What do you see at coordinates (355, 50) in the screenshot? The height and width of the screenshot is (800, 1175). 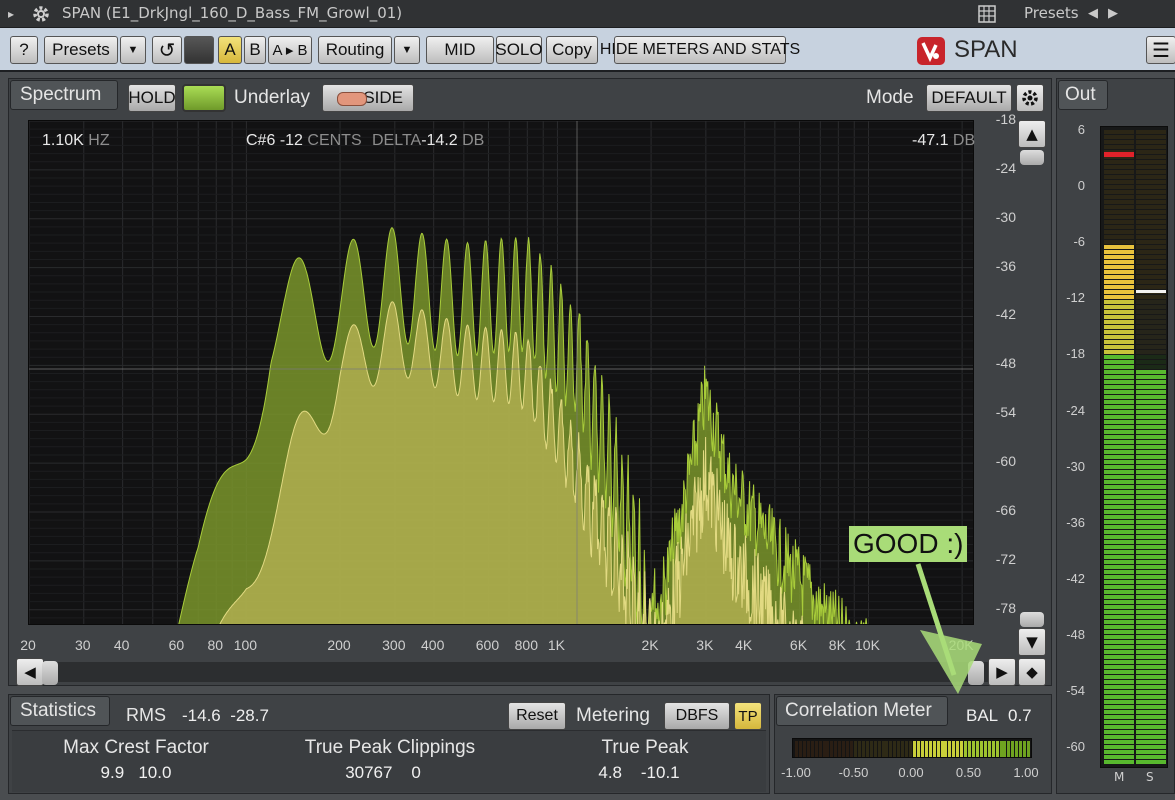 I see `routing-button: Routing` at bounding box center [355, 50].